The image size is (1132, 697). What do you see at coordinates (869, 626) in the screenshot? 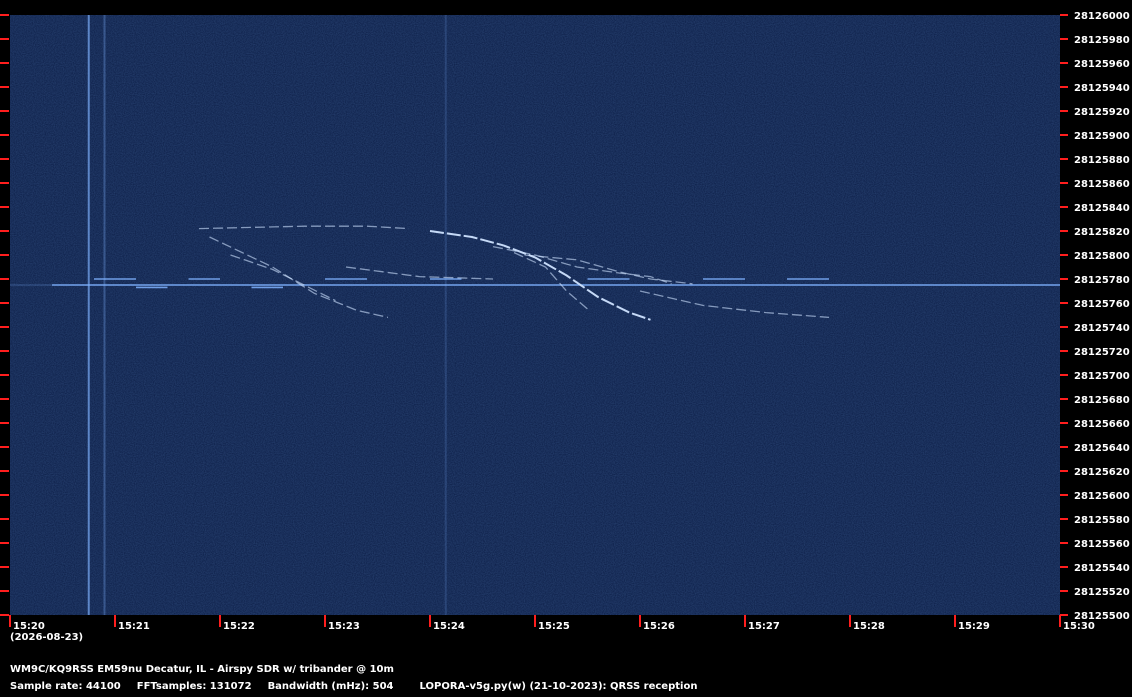
I see `x-tick-label: 15:28` at bounding box center [869, 626].